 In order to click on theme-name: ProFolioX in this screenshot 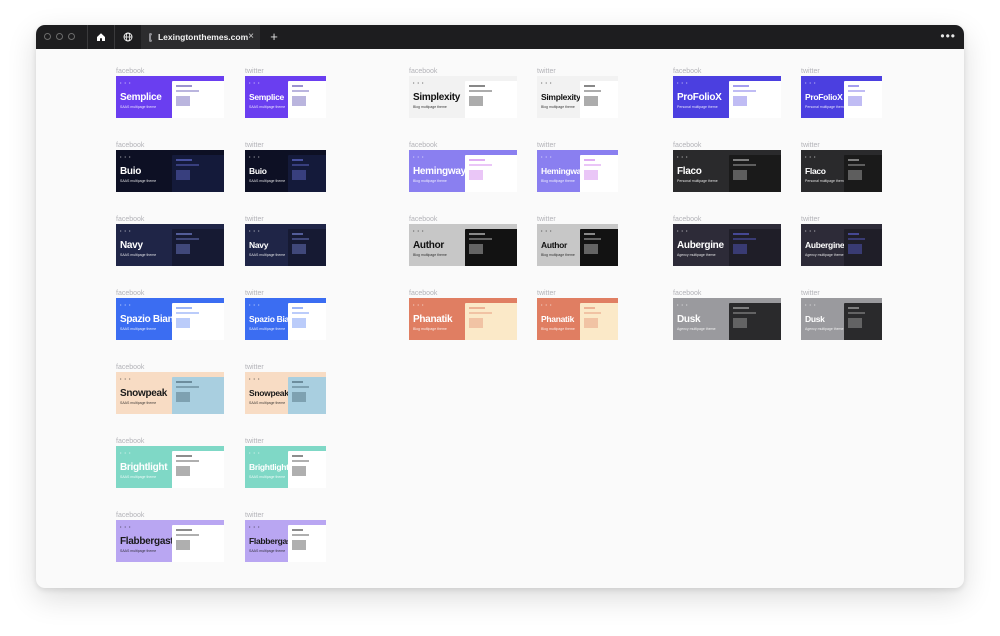, I will do `click(824, 97)`.